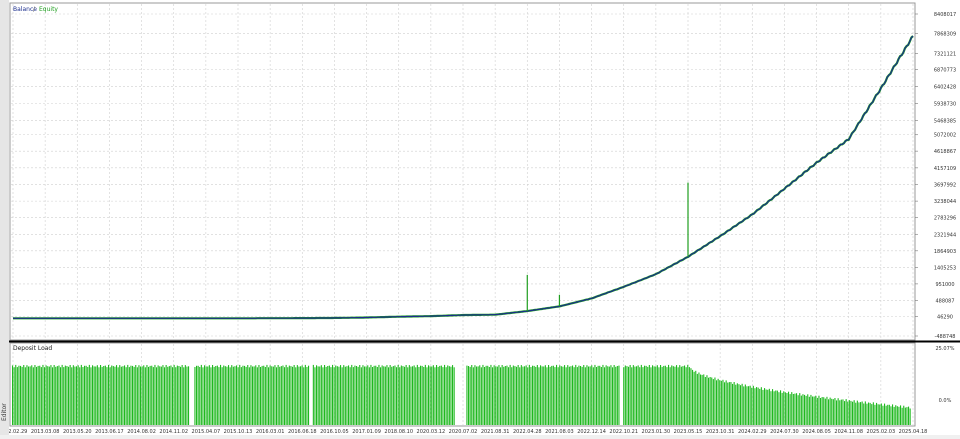 Image resolution: width=960 pixels, height=439 pixels. Describe the element at coordinates (944, 349) in the screenshot. I see `deposit-max-label: 25.07%` at that location.